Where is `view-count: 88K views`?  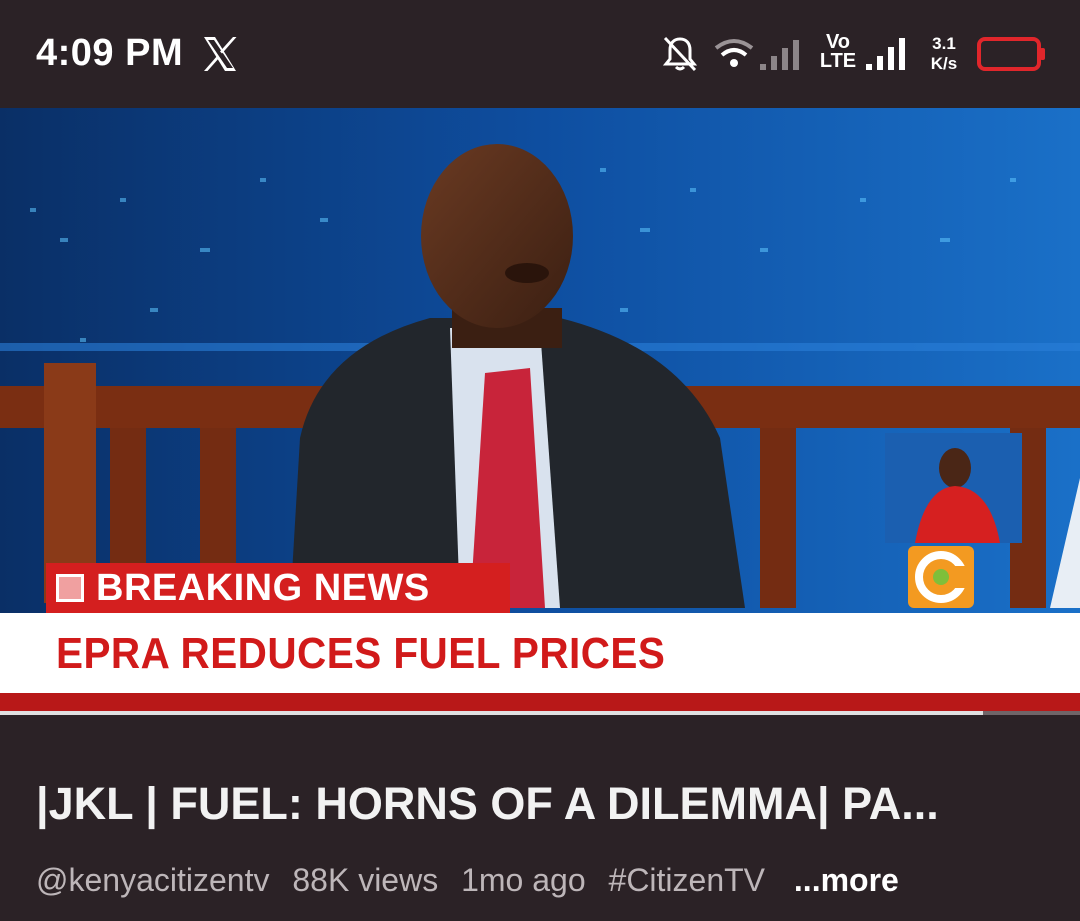 view-count: 88K views is located at coordinates (365, 880).